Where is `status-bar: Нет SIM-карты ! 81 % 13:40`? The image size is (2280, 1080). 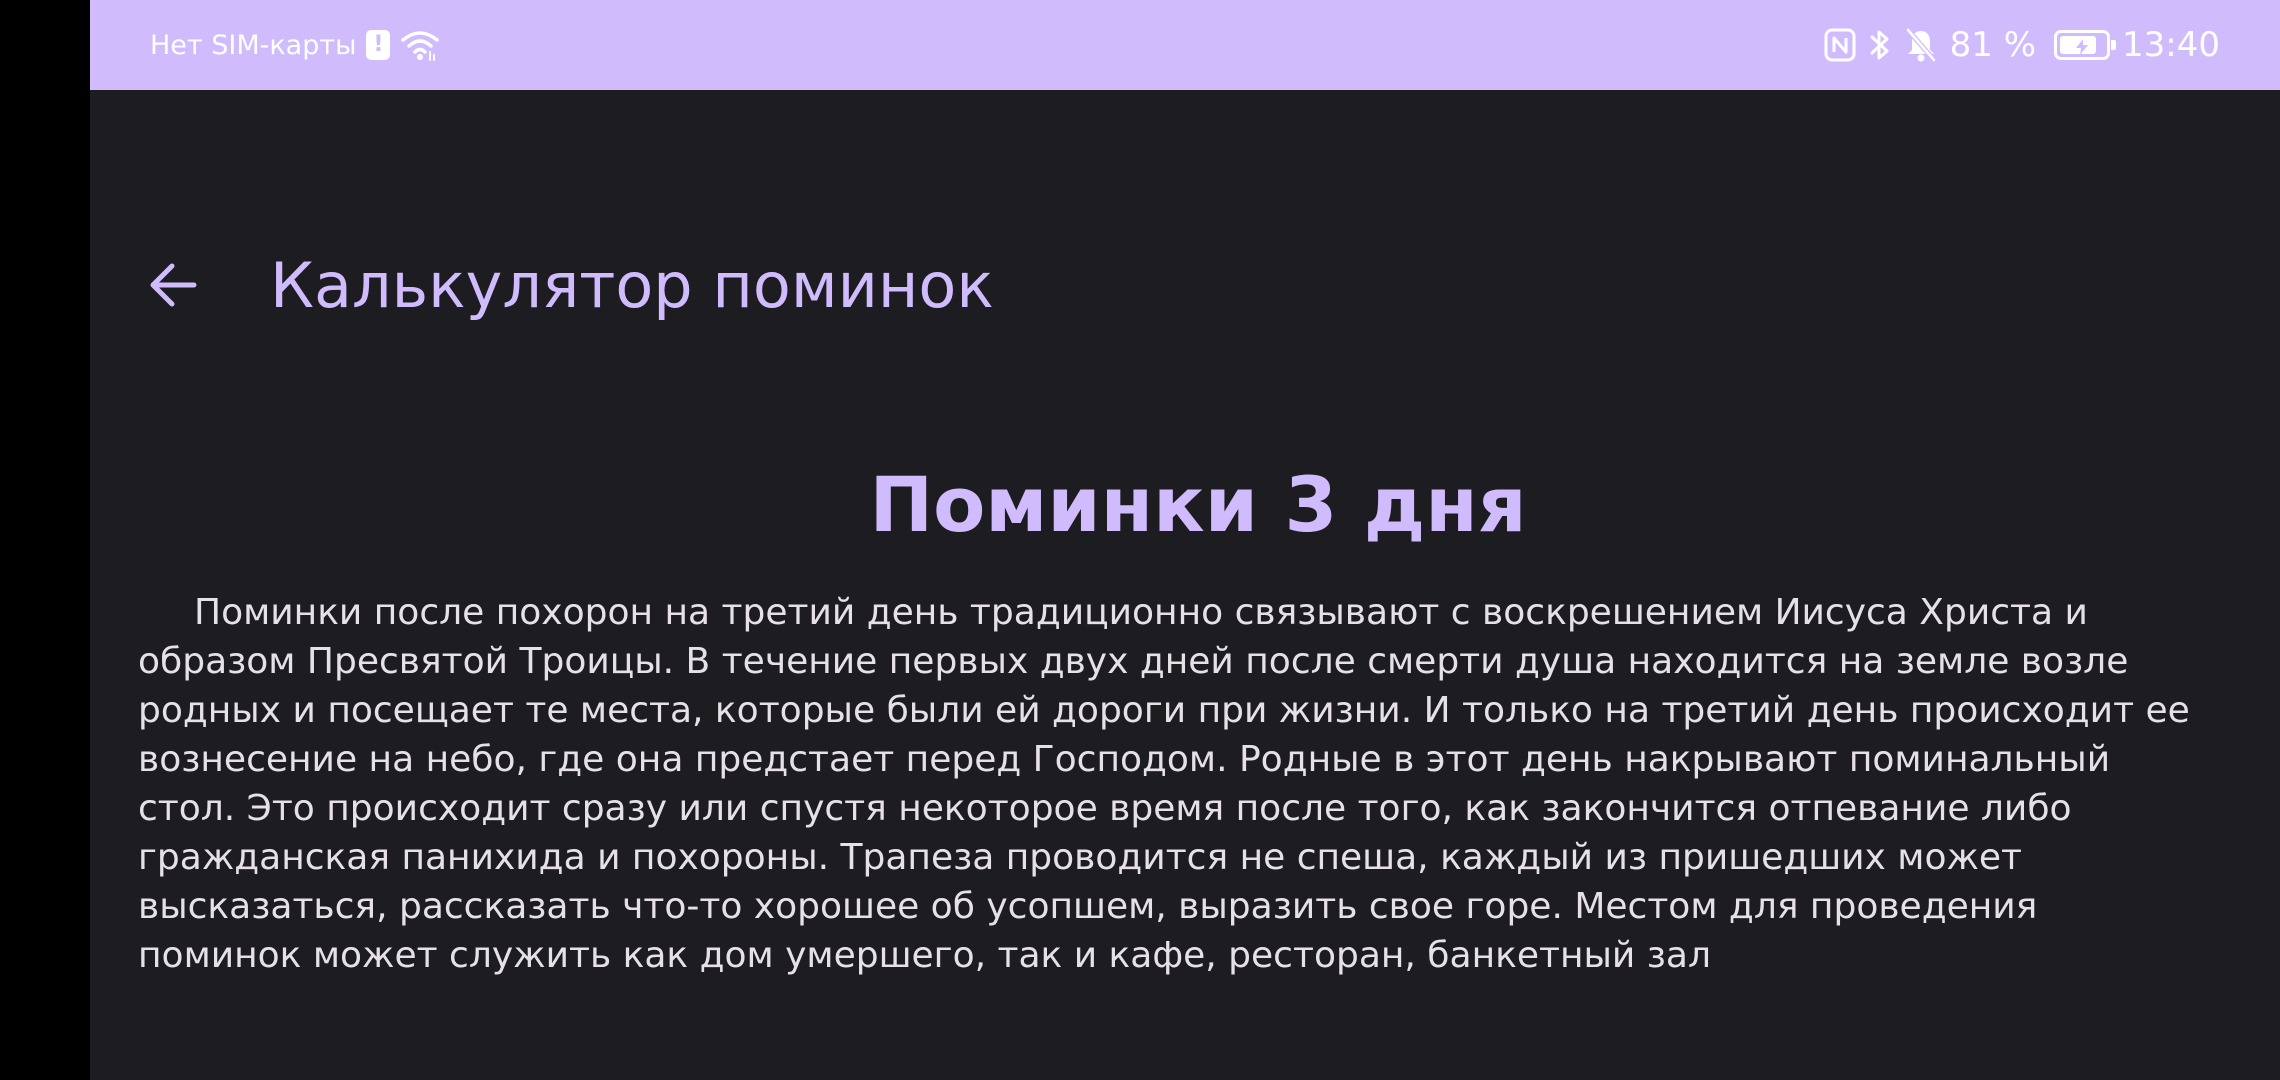 status-bar: Нет SIM-карты ! 81 % 13:40 is located at coordinates (1185, 45).